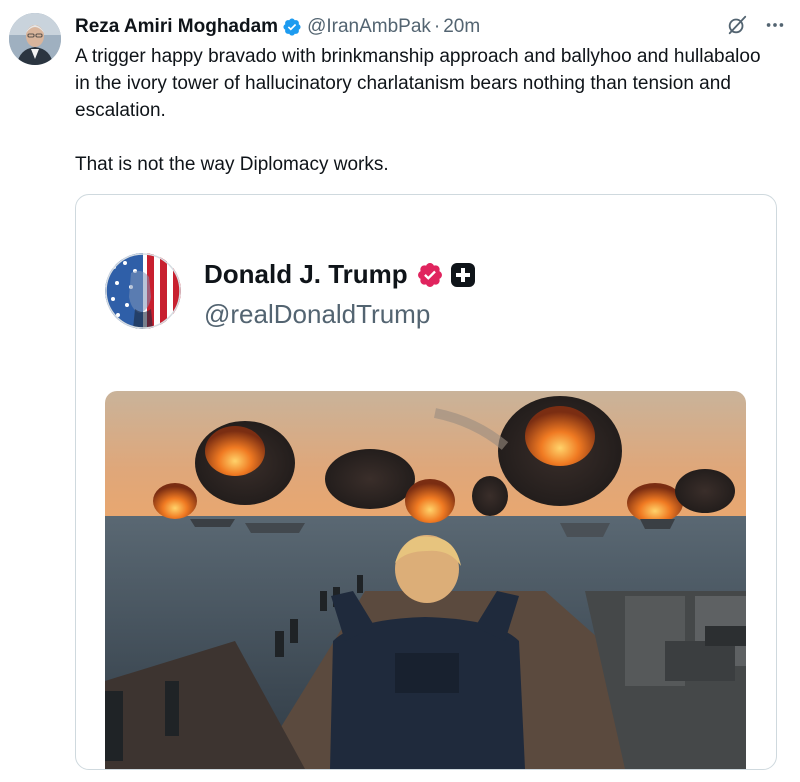 The height and width of the screenshot is (782, 800). What do you see at coordinates (737, 25) in the screenshot?
I see `grok-icon` at bounding box center [737, 25].